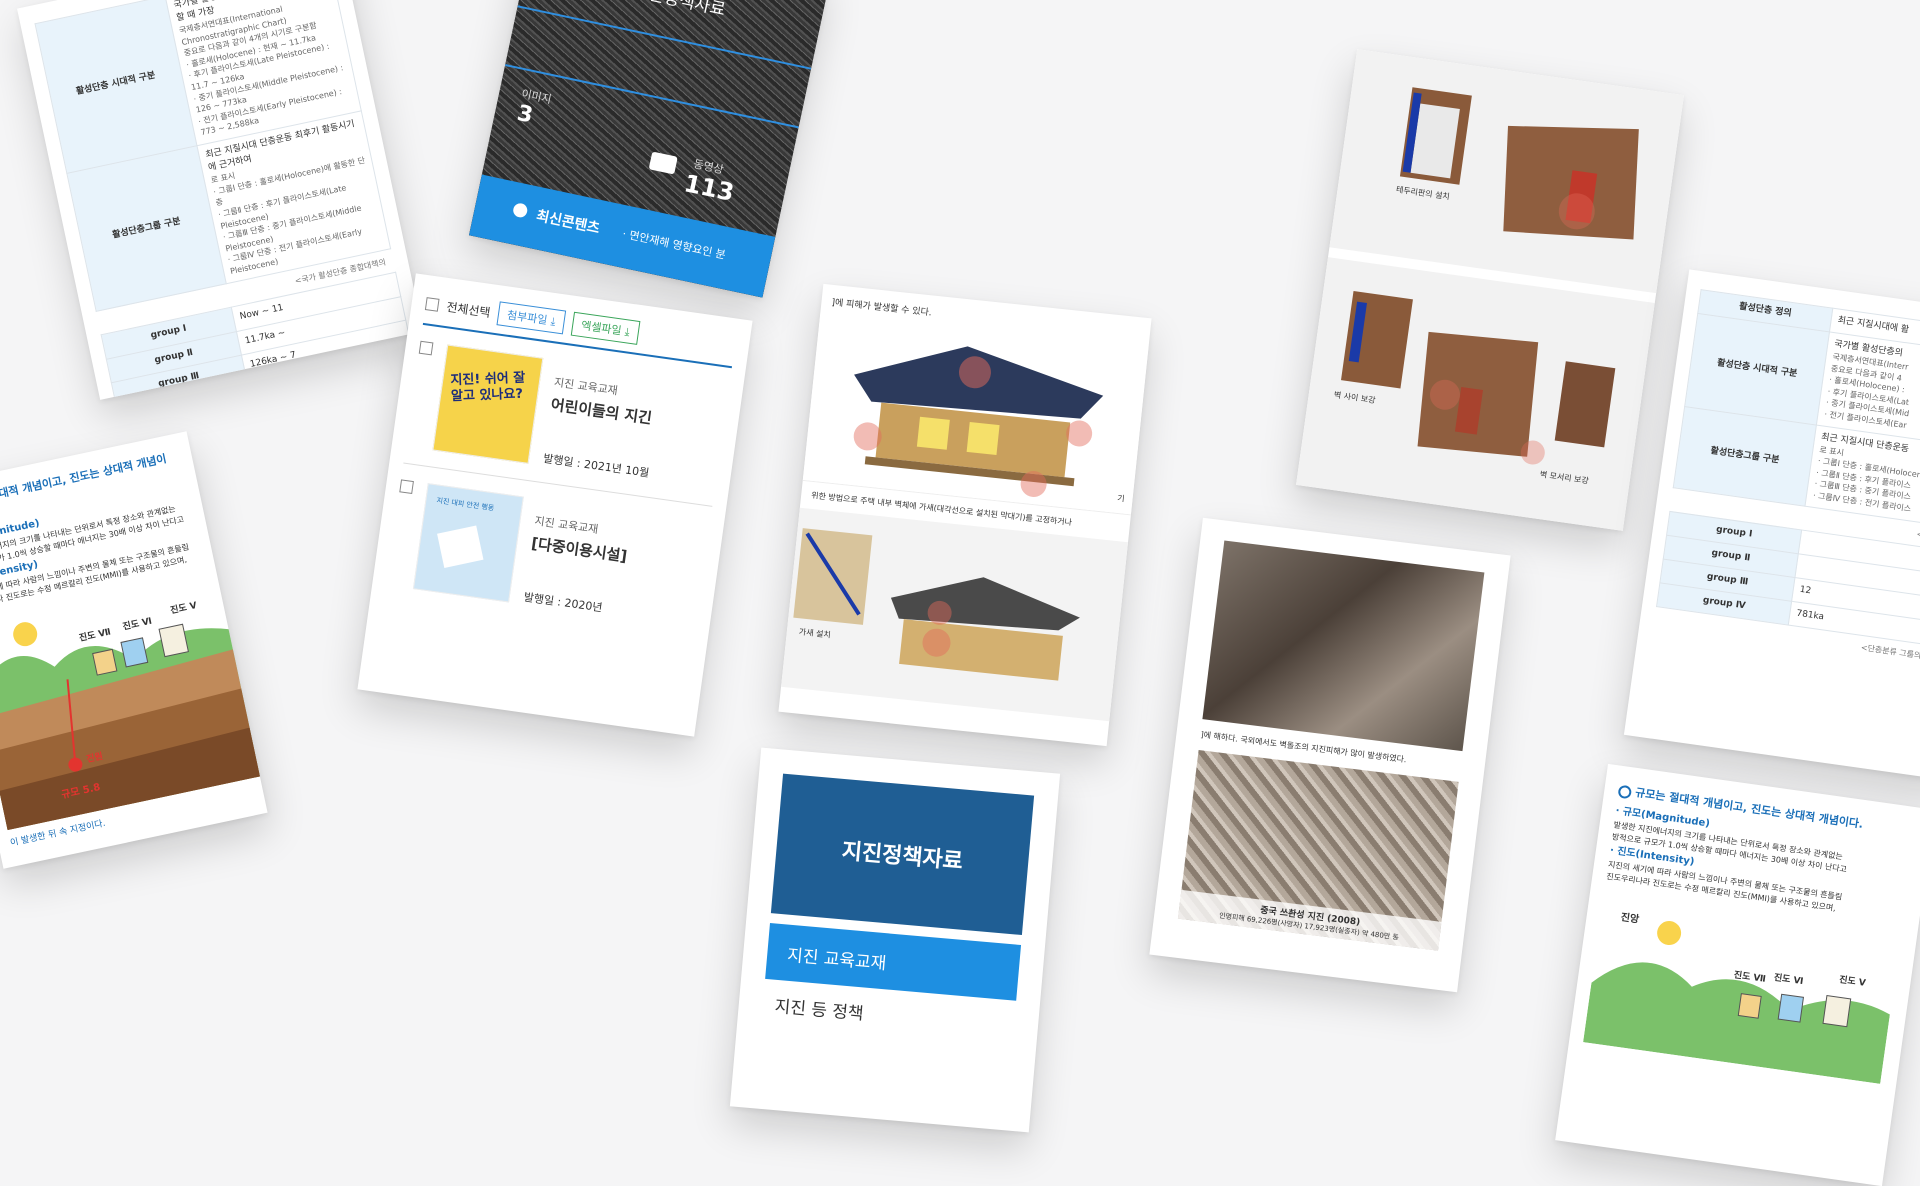  Describe the element at coordinates (468, 309) in the screenshot. I see `select-all-label: 전체선택` at that location.